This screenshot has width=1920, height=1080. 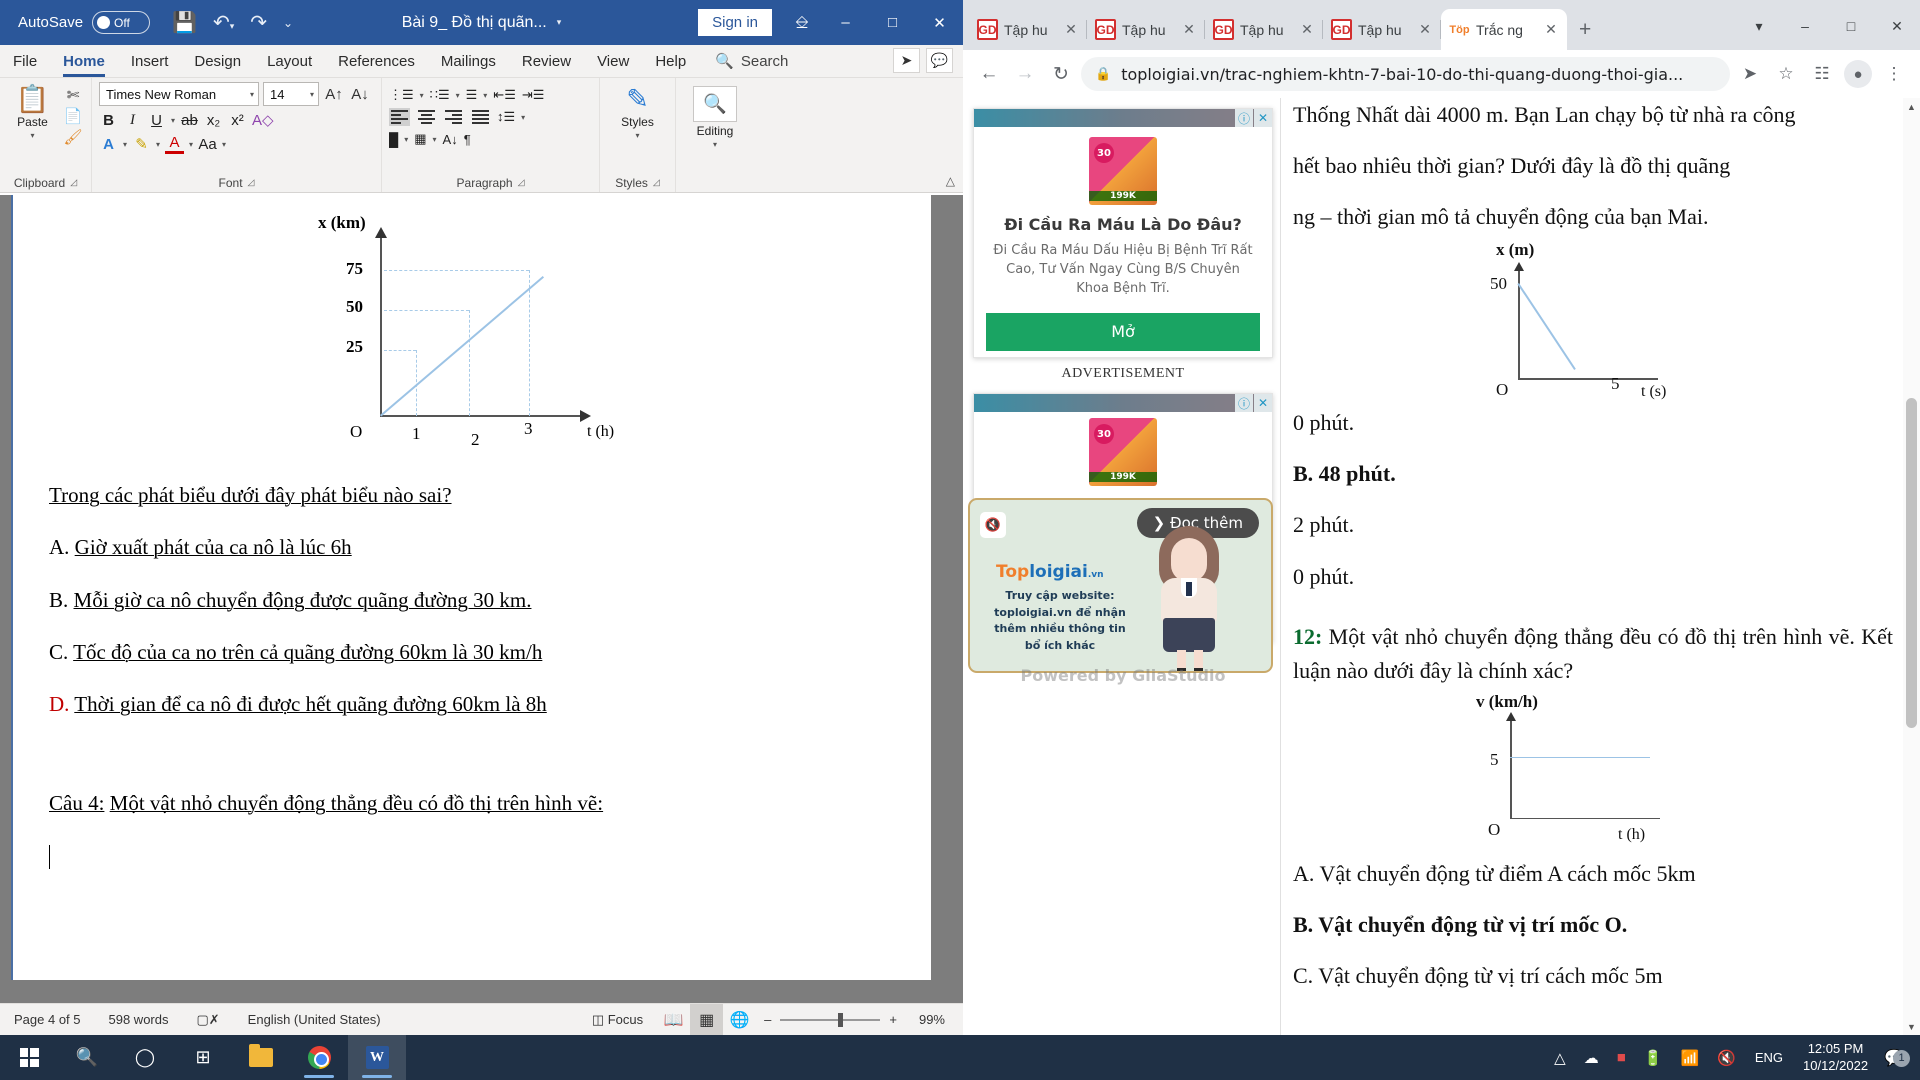 I want to click on collapse-ribbon-icon: △, so click(x=950, y=181).